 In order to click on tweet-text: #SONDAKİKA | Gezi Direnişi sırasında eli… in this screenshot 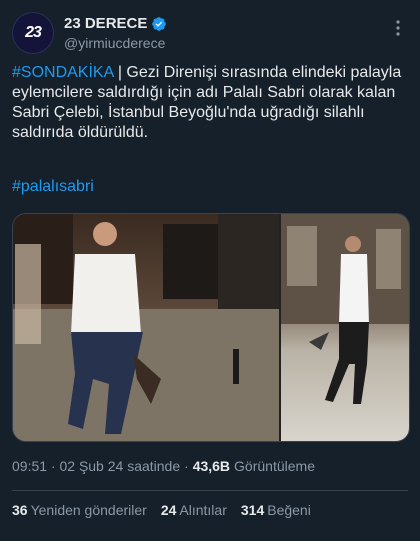, I will do `click(208, 103)`.